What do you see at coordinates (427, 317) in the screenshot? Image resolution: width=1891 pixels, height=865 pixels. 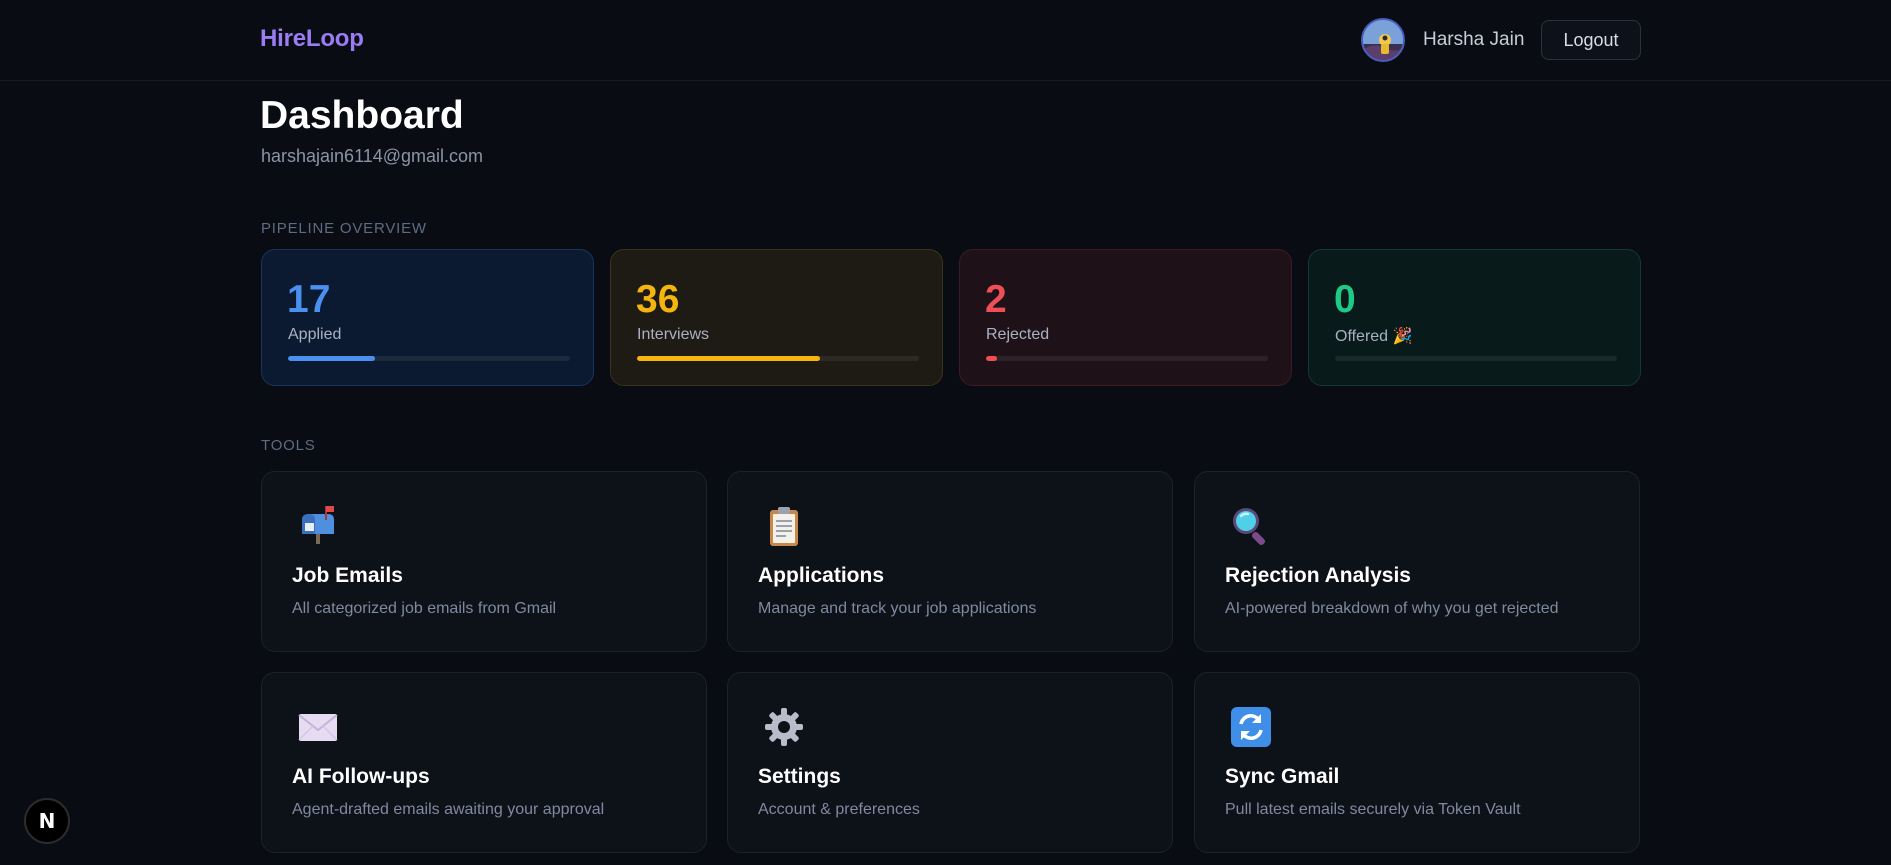 I see `stat-card-applied: 17 Applied` at bounding box center [427, 317].